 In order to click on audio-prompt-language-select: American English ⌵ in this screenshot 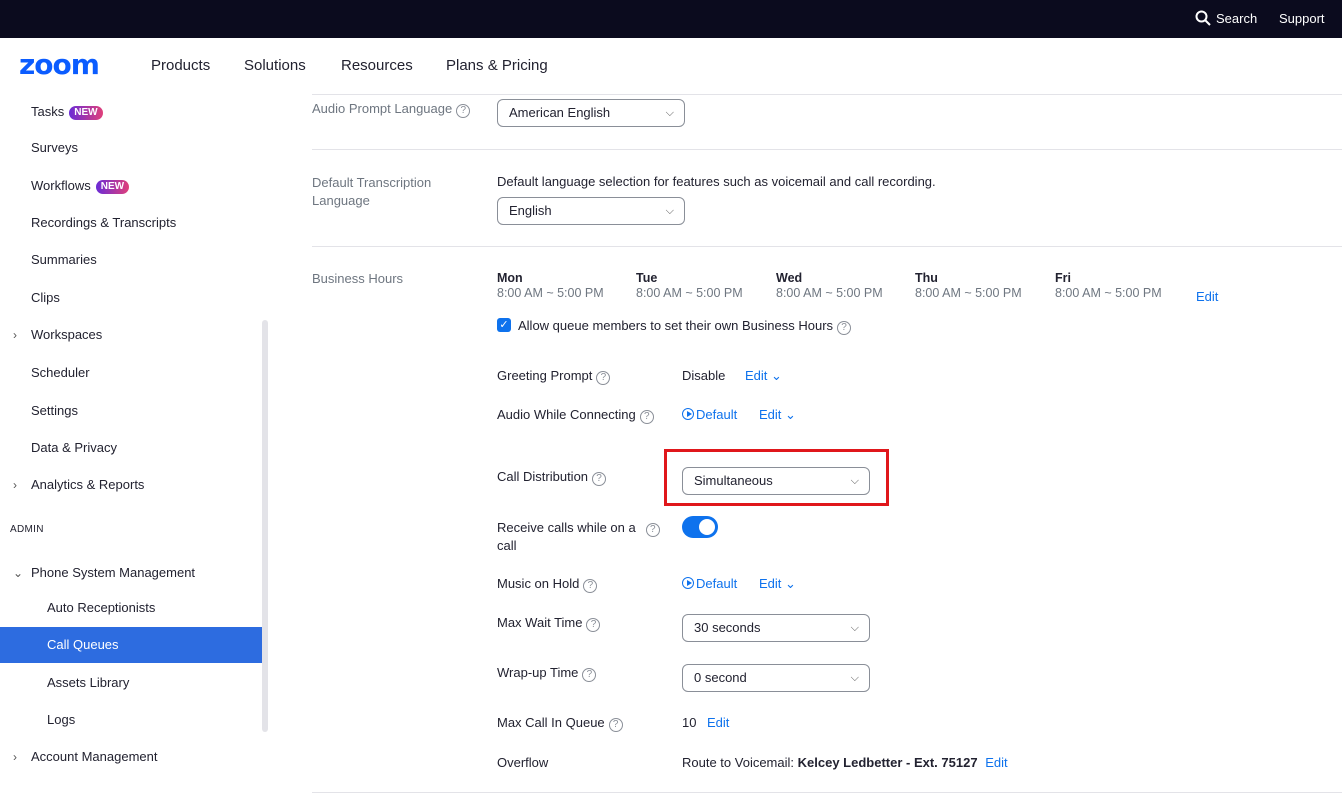, I will do `click(591, 113)`.